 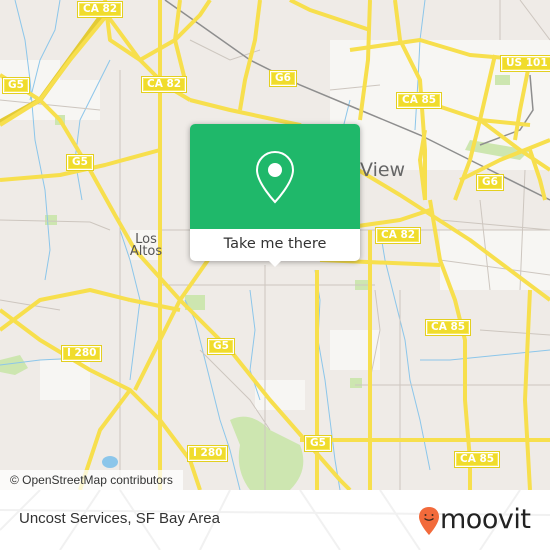 I want to click on map-attribution: © OpenStreetMap contributors, so click(x=91, y=480).